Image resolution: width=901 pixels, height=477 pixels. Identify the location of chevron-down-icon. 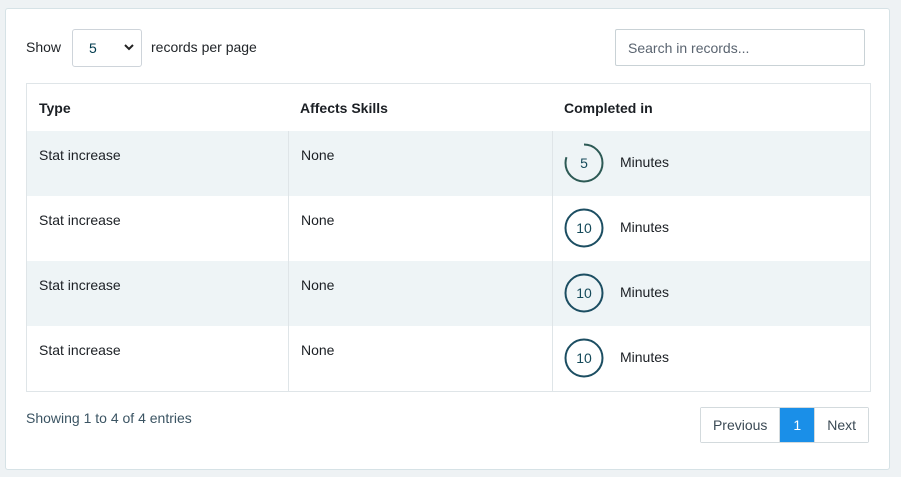
(129, 47).